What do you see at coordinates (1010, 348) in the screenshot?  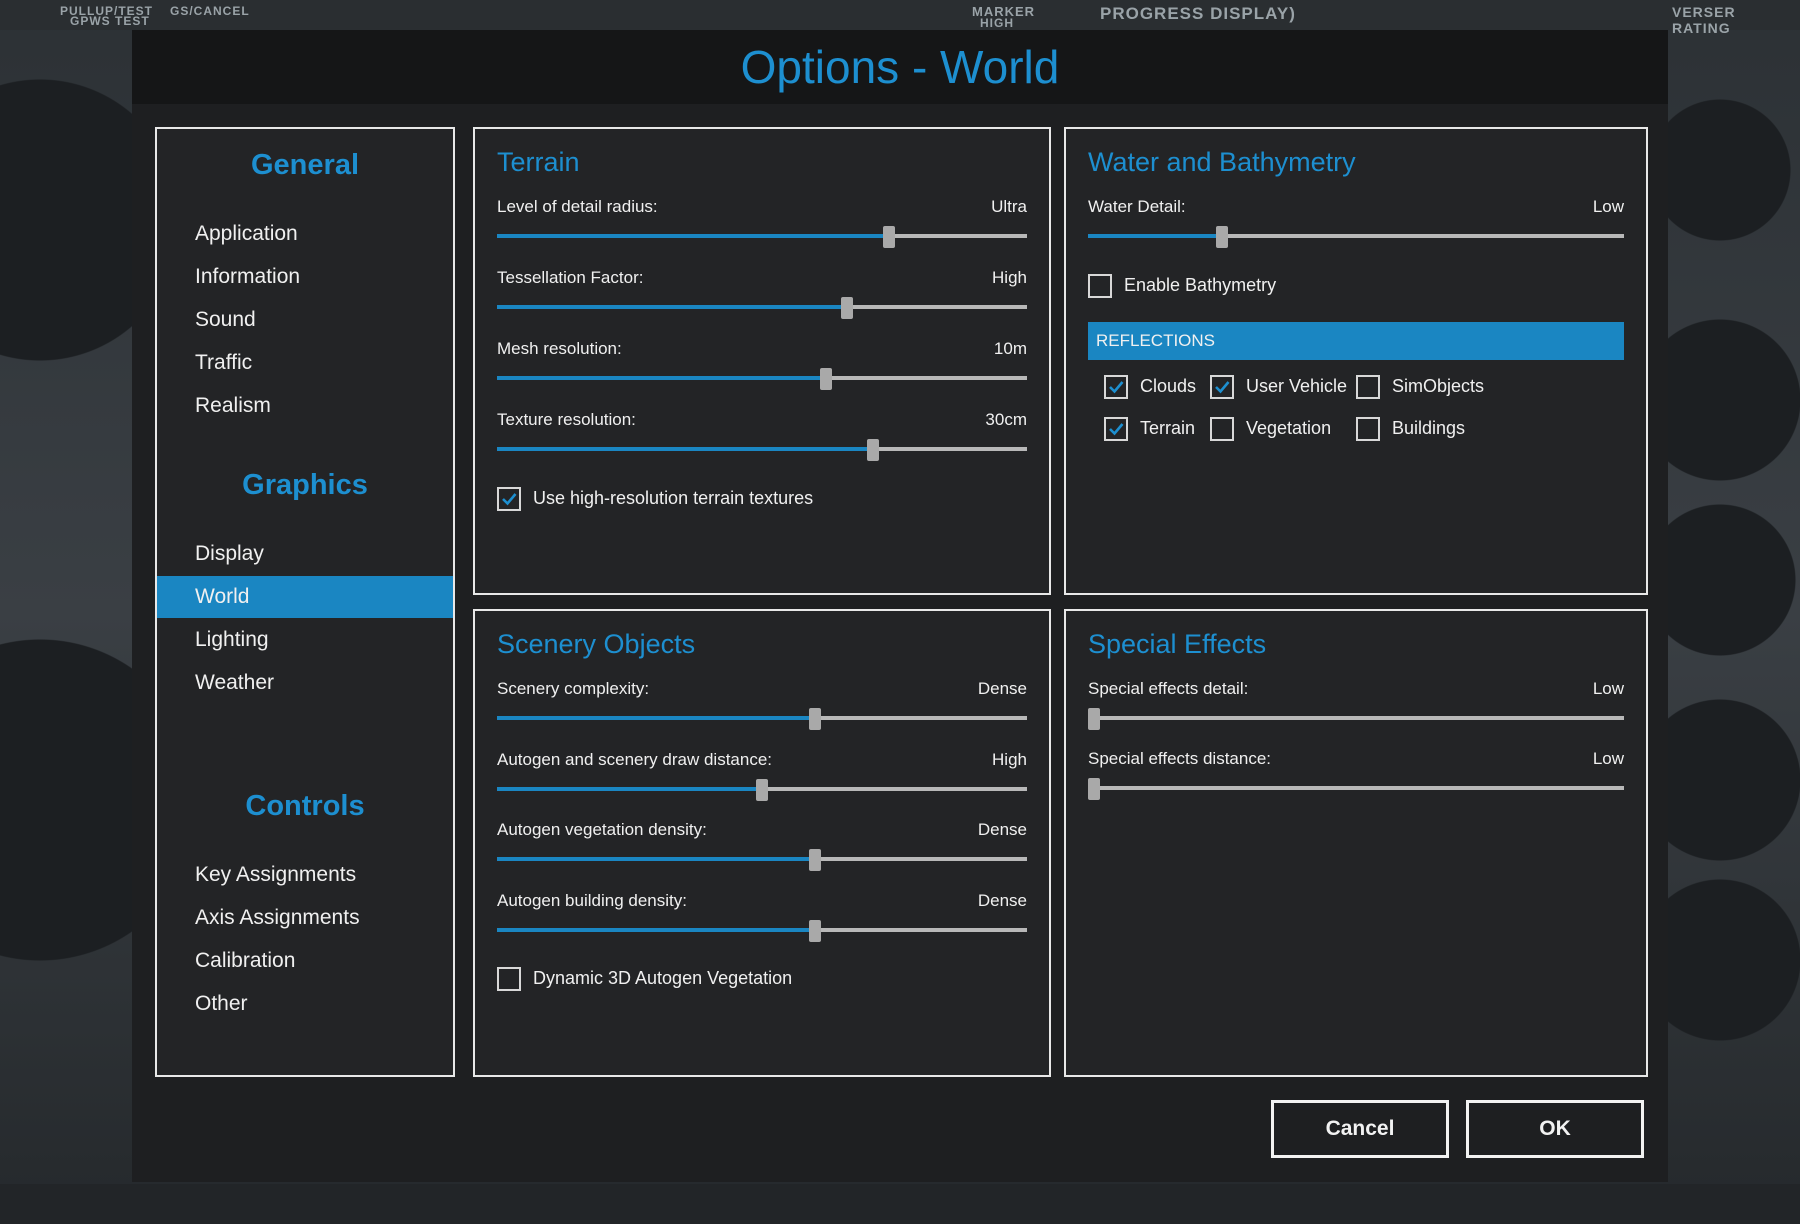 I see `slider-value: 10m` at bounding box center [1010, 348].